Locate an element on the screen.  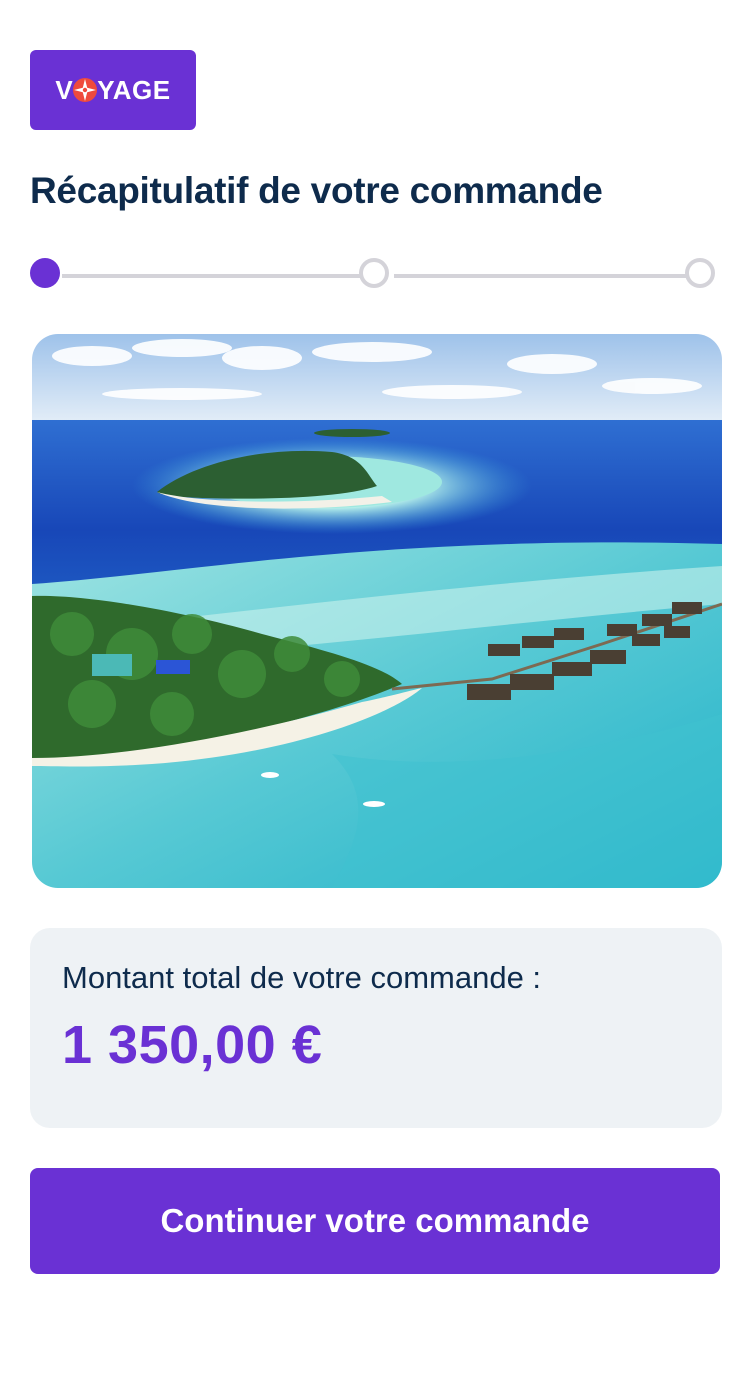
step-1-indicator is located at coordinates (45, 273).